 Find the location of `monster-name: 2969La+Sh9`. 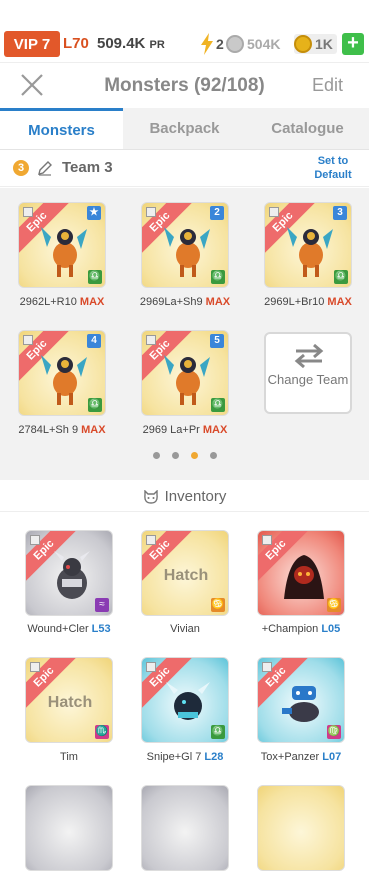

monster-name: 2969La+Sh9 is located at coordinates (171, 302).